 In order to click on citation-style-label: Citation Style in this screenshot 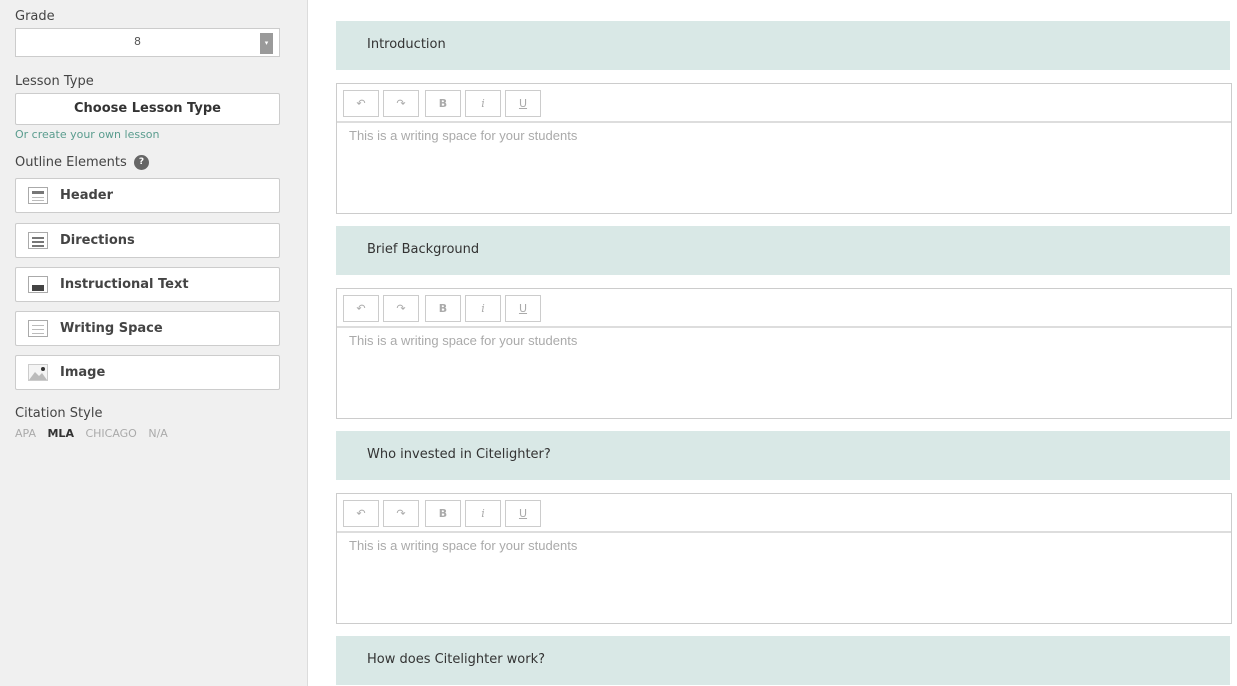, I will do `click(59, 413)`.